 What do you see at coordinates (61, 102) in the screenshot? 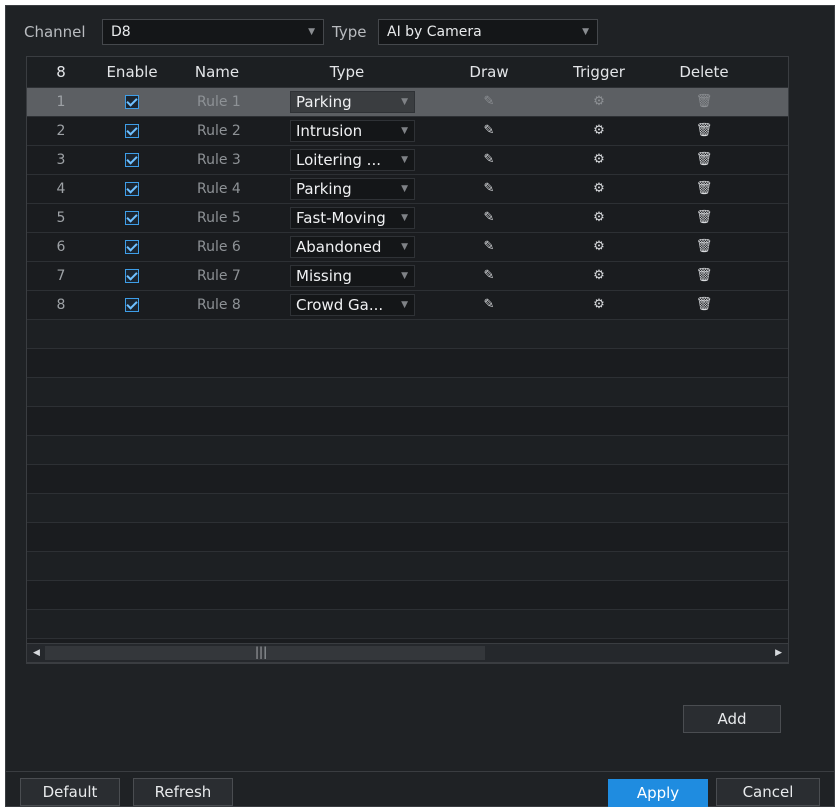
I see `row-index: 1` at bounding box center [61, 102].